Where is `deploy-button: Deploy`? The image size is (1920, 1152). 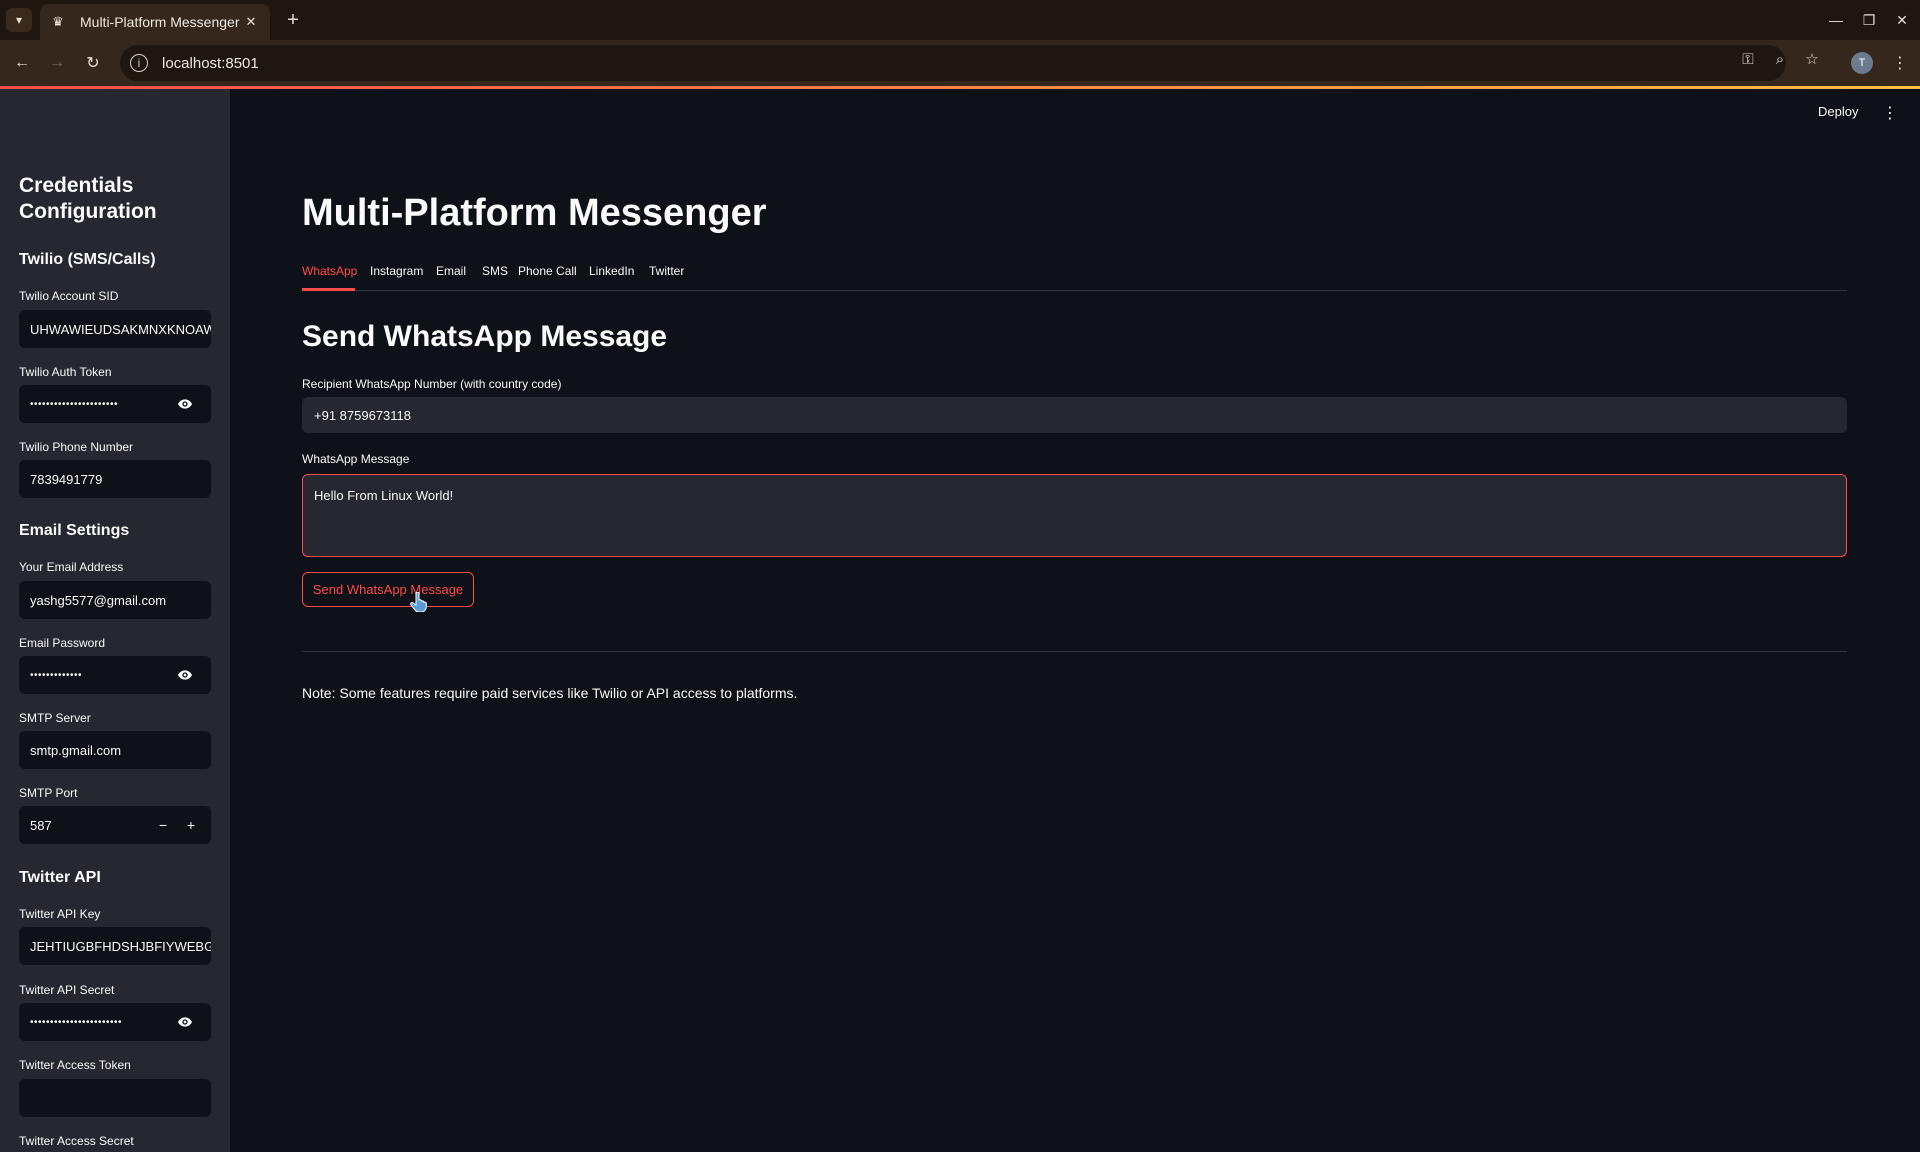 deploy-button: Deploy is located at coordinates (1838, 111).